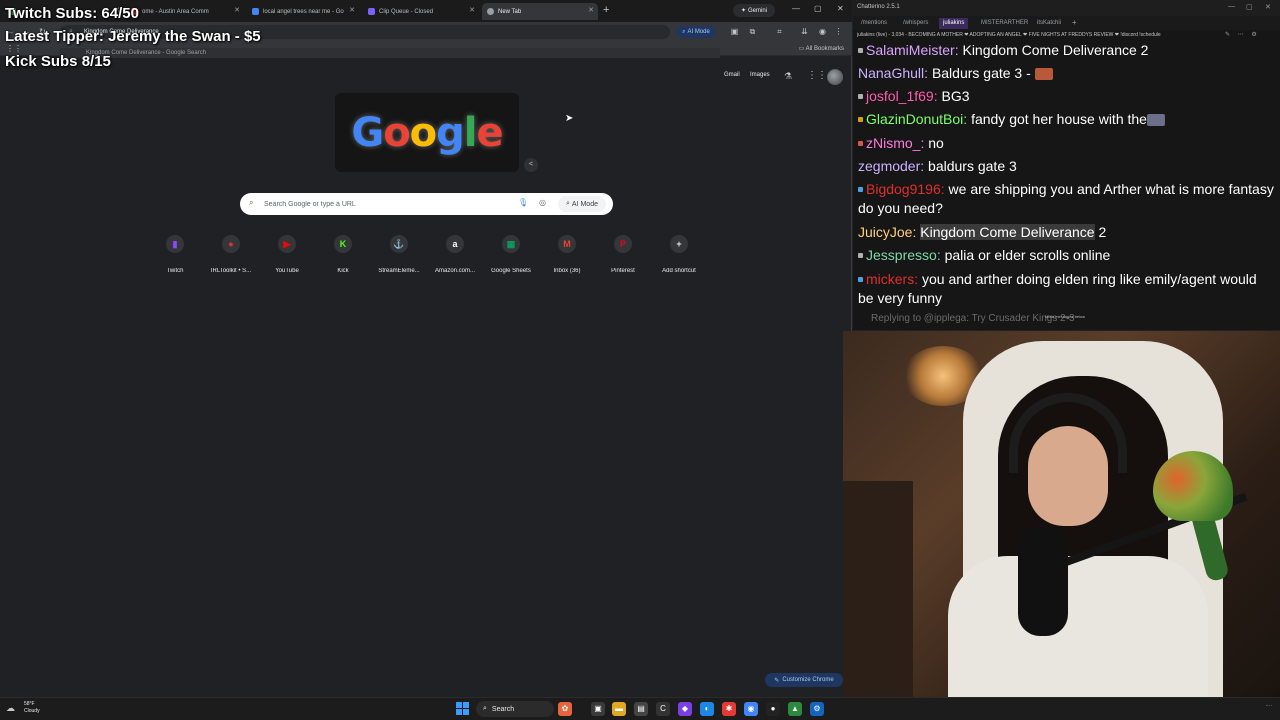 This screenshot has width=1280, height=720. What do you see at coordinates (732, 75) in the screenshot?
I see `gmail-link: Gmail` at bounding box center [732, 75].